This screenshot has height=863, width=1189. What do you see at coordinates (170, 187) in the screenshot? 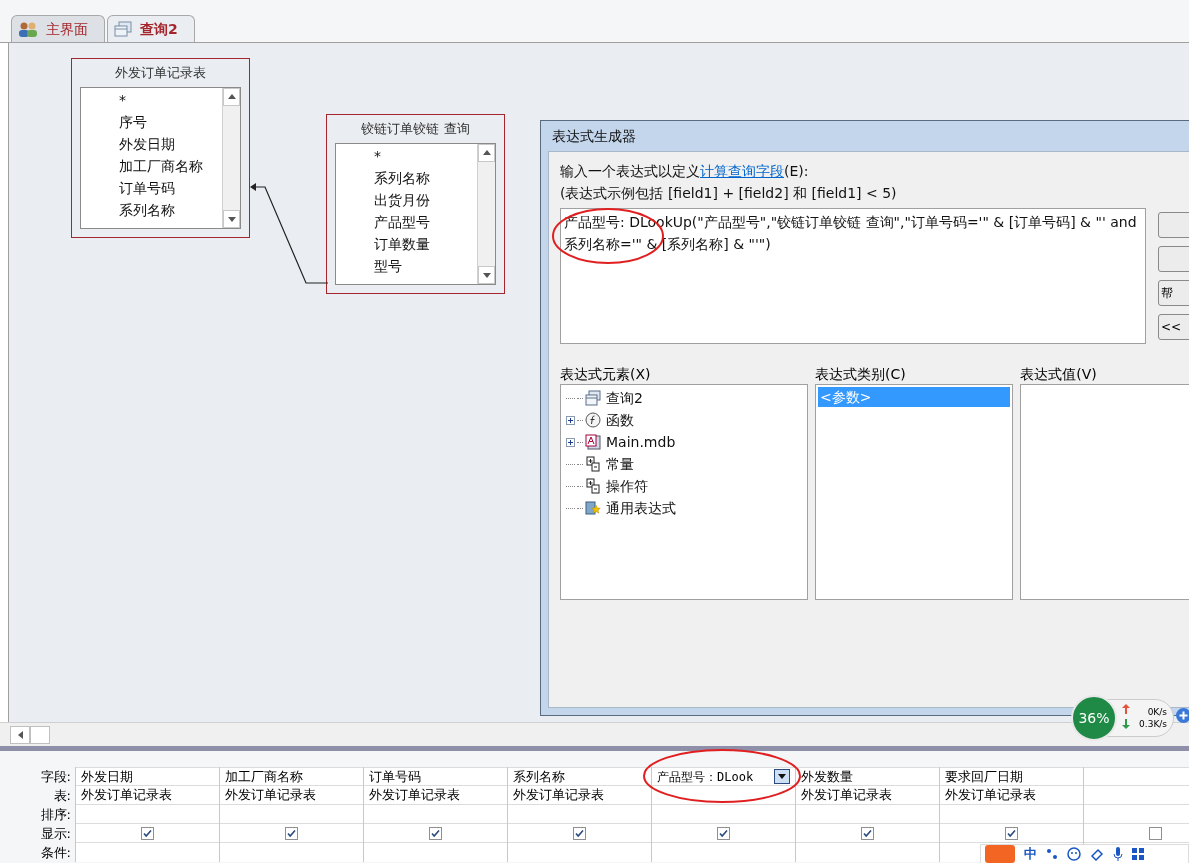
I see `field-item: 订单号码` at bounding box center [170, 187].